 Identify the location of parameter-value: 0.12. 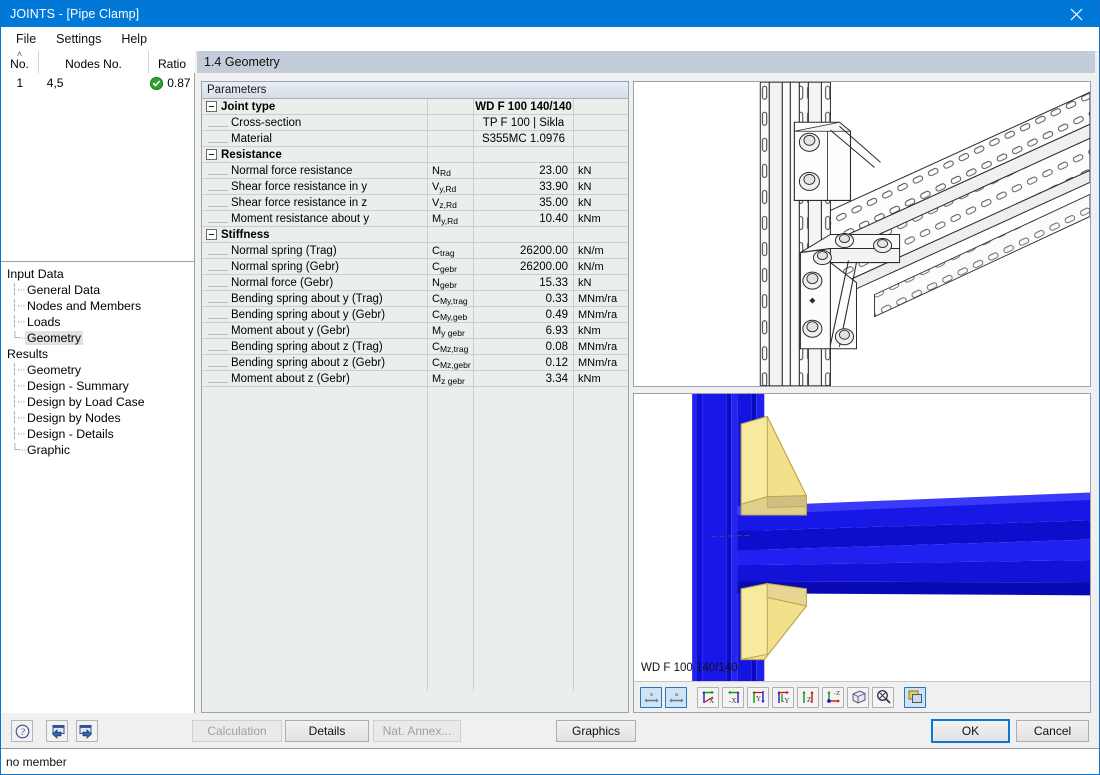
(524, 362).